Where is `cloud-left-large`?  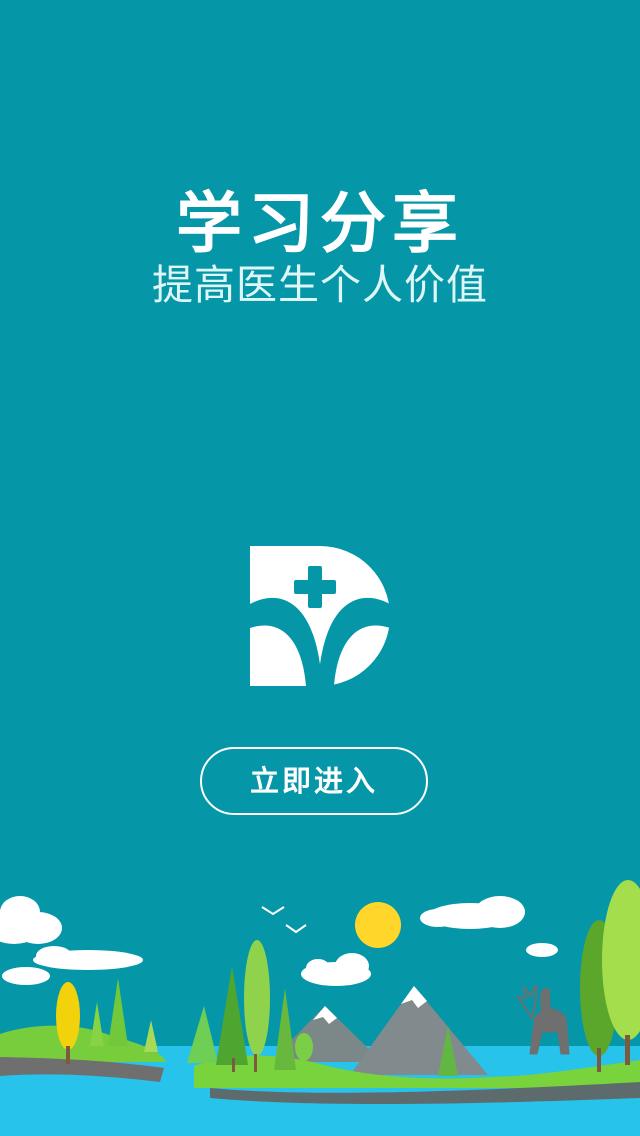
cloud-left-large is located at coordinates (31, 920).